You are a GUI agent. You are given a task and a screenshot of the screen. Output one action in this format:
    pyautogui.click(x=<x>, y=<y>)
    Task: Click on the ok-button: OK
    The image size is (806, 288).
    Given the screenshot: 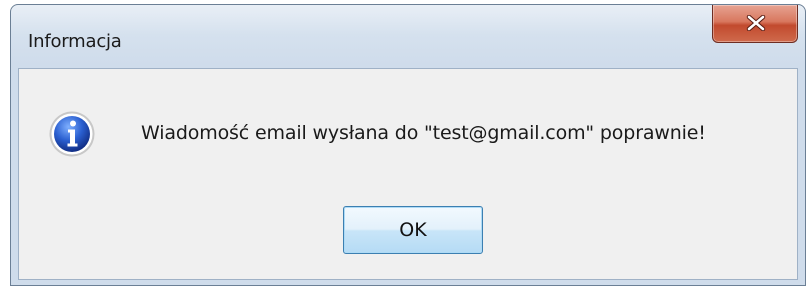 What is the action you would take?
    pyautogui.click(x=413, y=230)
    